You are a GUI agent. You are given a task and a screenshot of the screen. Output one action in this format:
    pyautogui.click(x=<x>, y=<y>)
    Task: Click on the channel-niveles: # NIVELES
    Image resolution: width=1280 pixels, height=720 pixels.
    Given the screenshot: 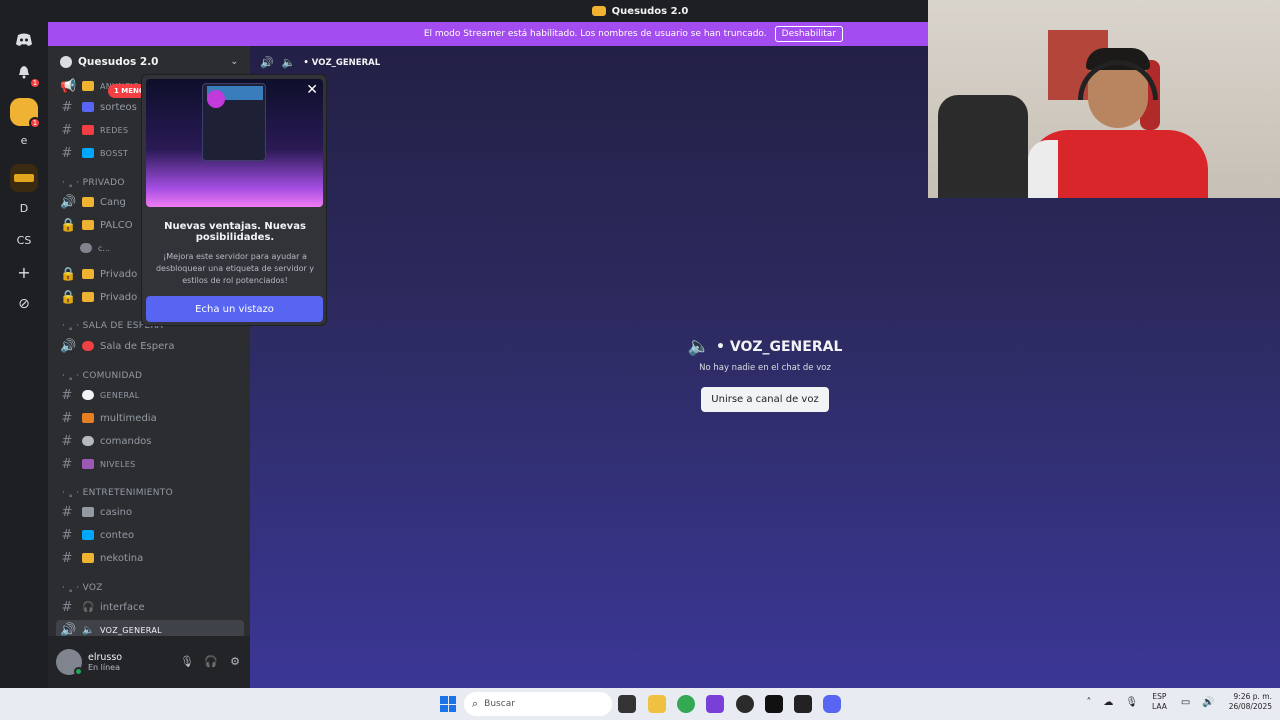 What is the action you would take?
    pyautogui.click(x=150, y=464)
    